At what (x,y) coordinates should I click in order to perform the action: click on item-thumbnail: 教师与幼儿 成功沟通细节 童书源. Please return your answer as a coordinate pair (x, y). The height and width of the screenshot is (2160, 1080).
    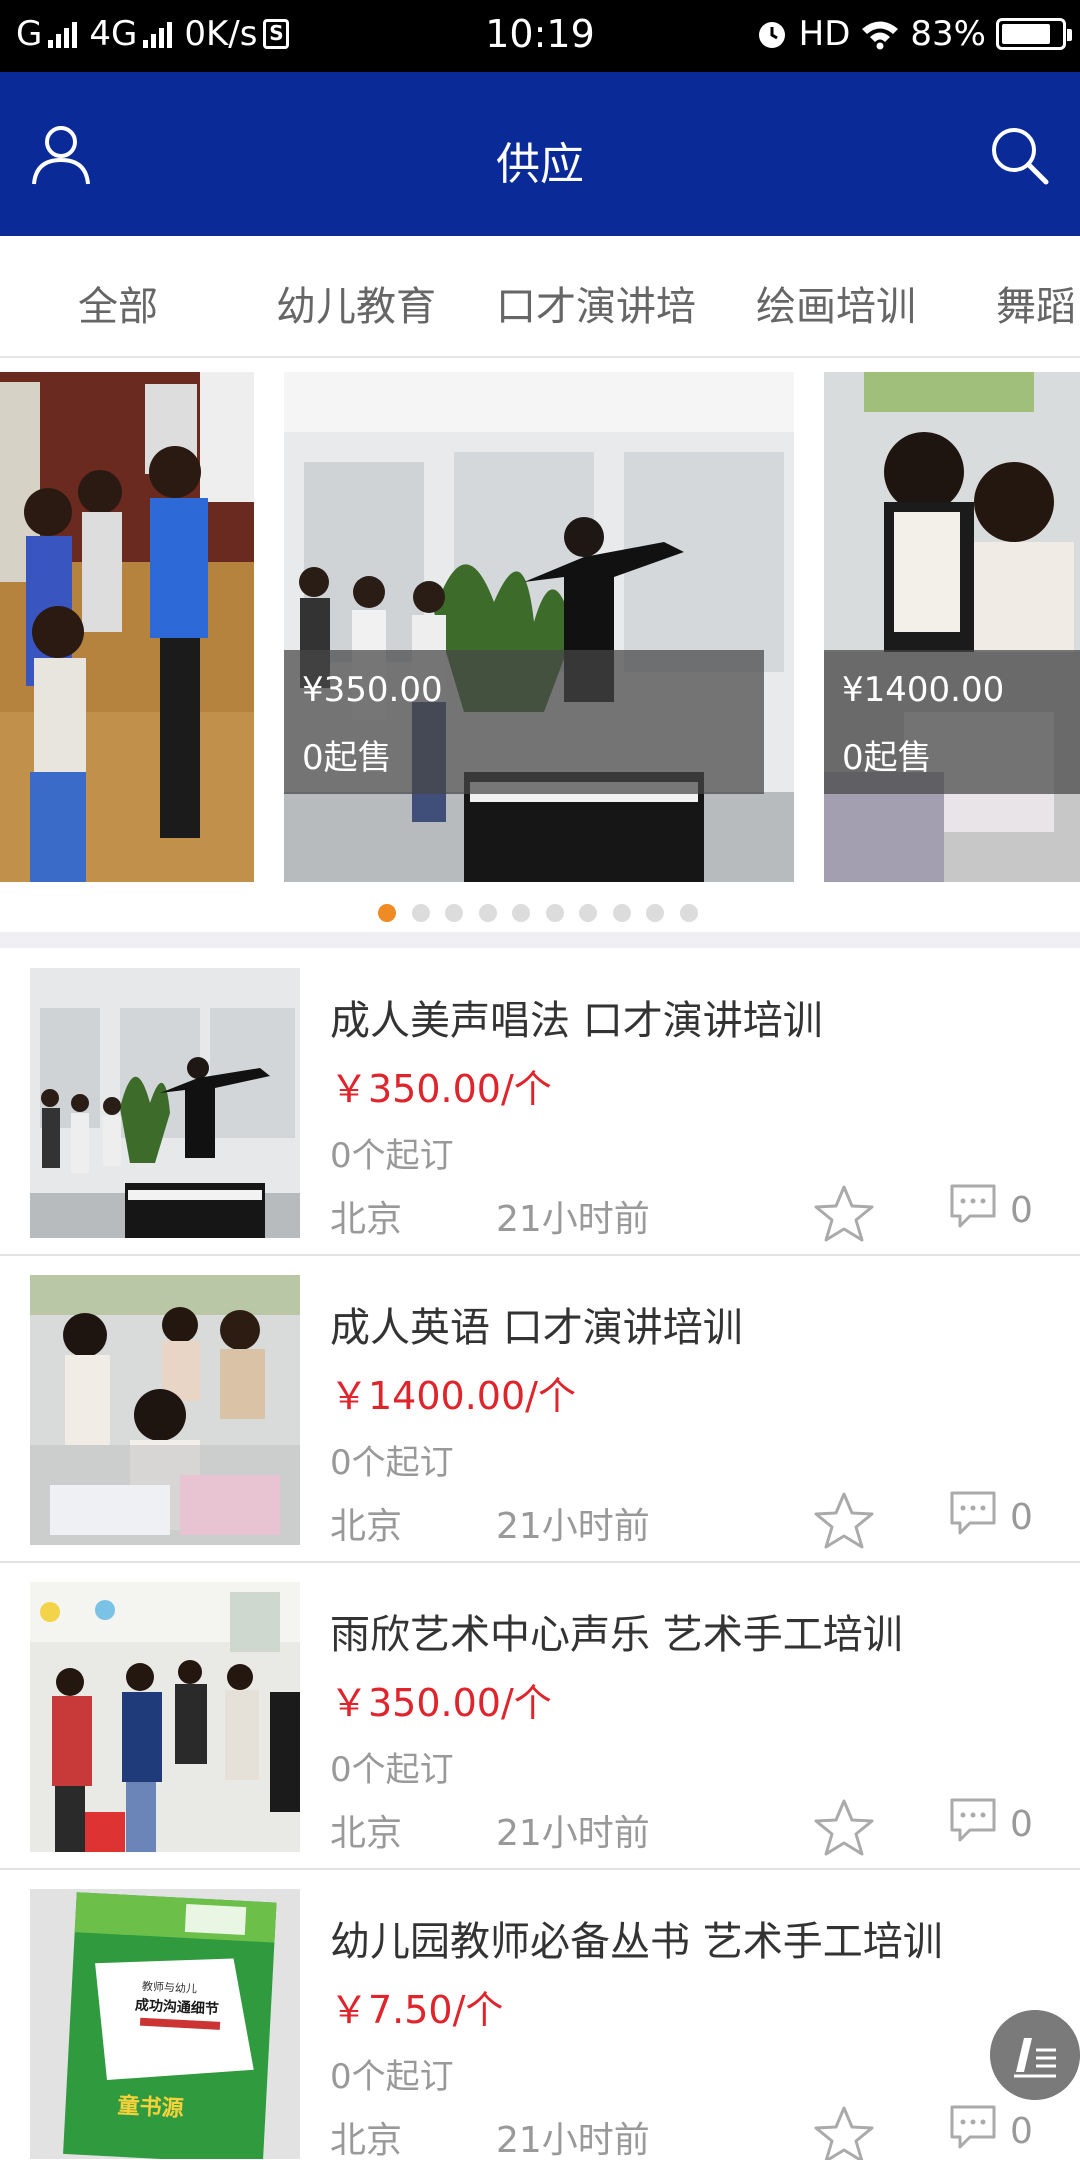
    Looking at the image, I should click on (165, 2024).